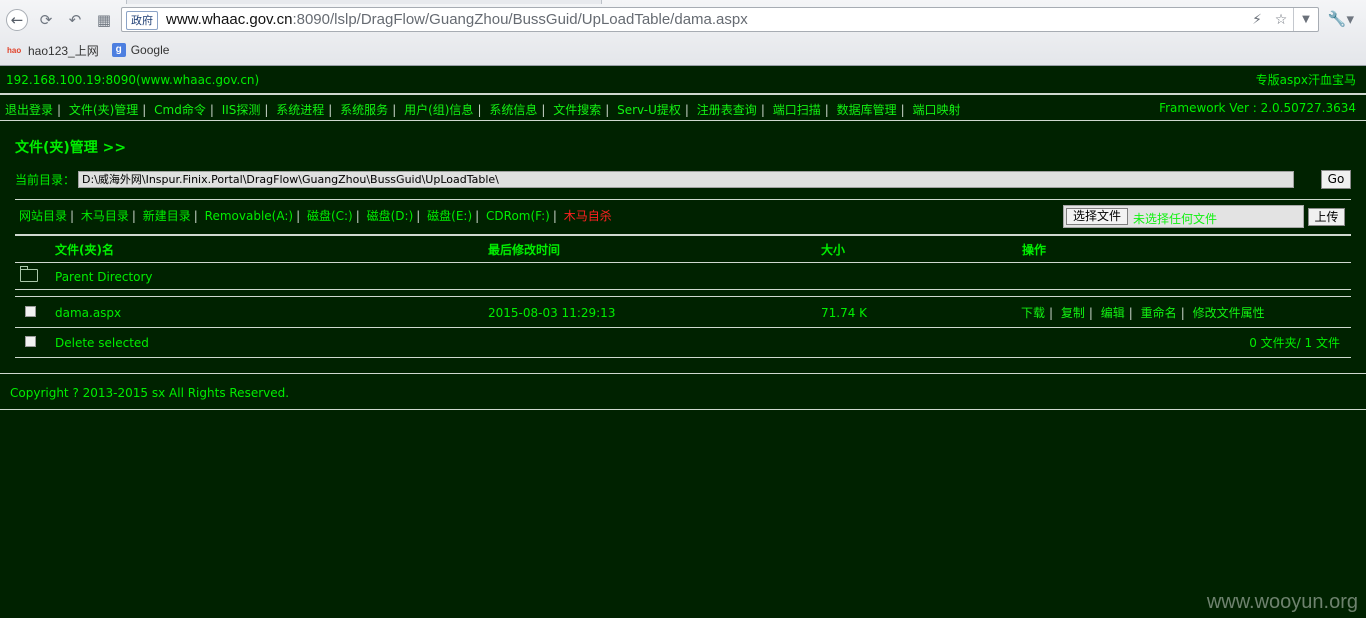  I want to click on bookmark-hao123: hao hao123_上网, so click(53, 50).